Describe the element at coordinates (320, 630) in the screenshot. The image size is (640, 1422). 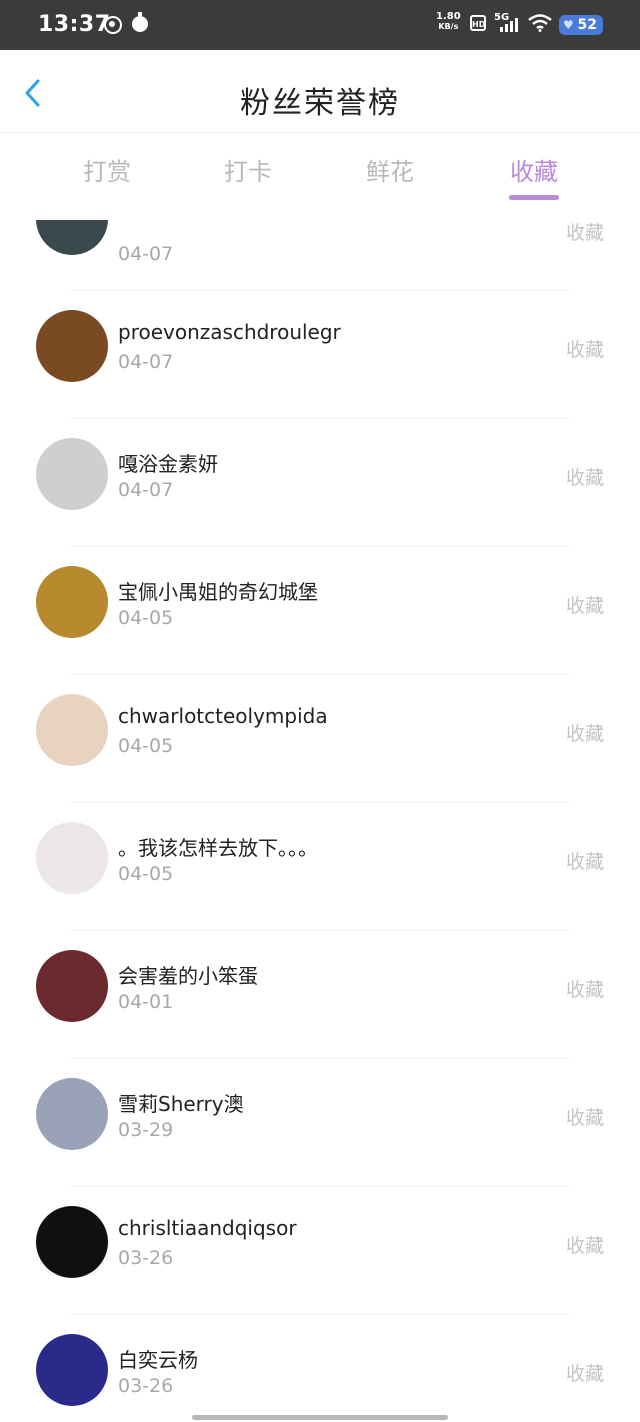
I see `list-item: 宝佩小禺姐的奇幻城堡 04-05 收藏` at that location.